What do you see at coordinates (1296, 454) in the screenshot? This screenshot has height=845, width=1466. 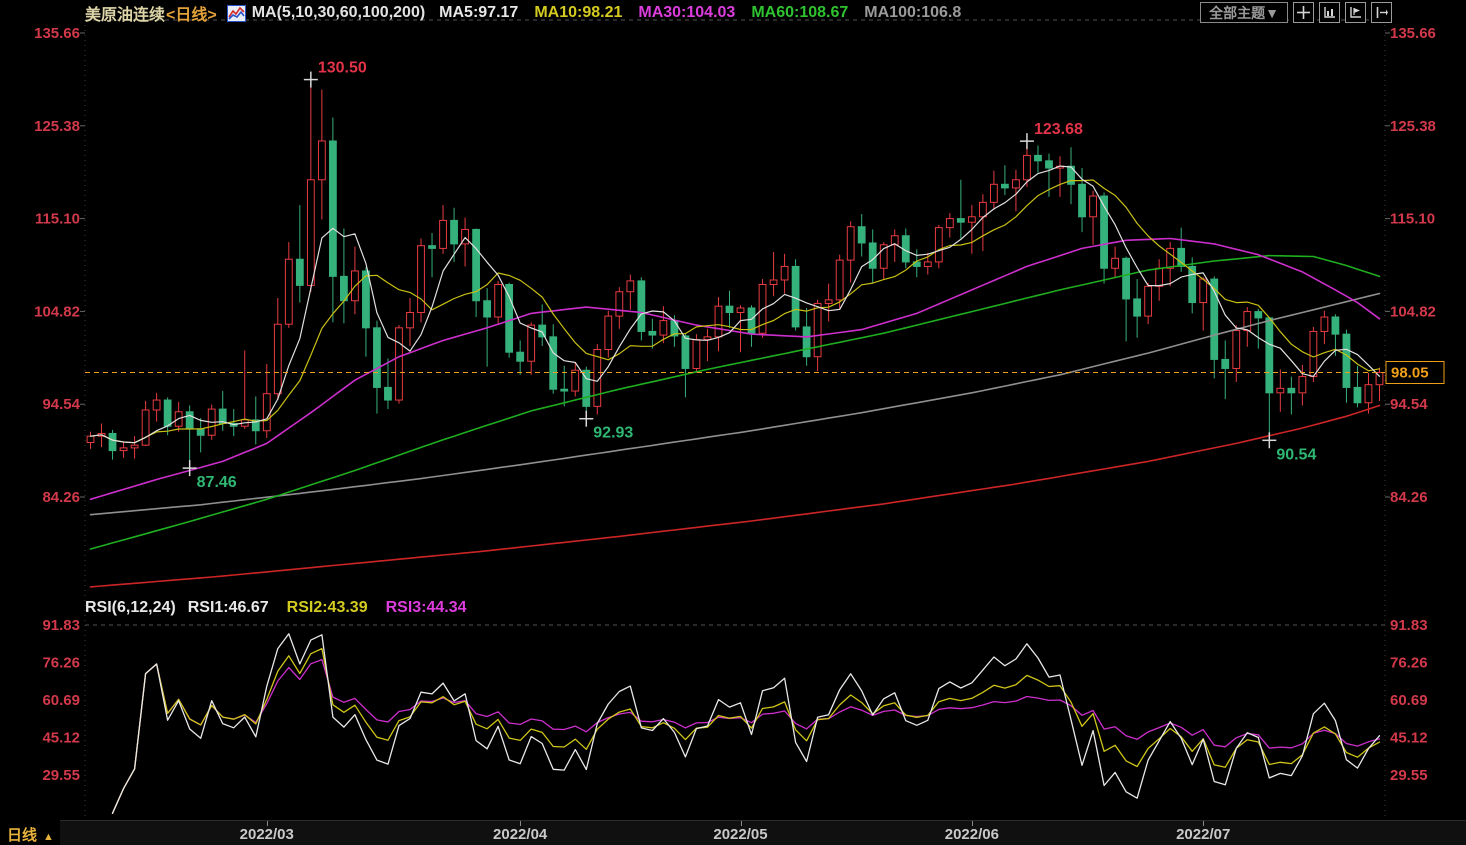 I see `price-annotation: 90.54` at bounding box center [1296, 454].